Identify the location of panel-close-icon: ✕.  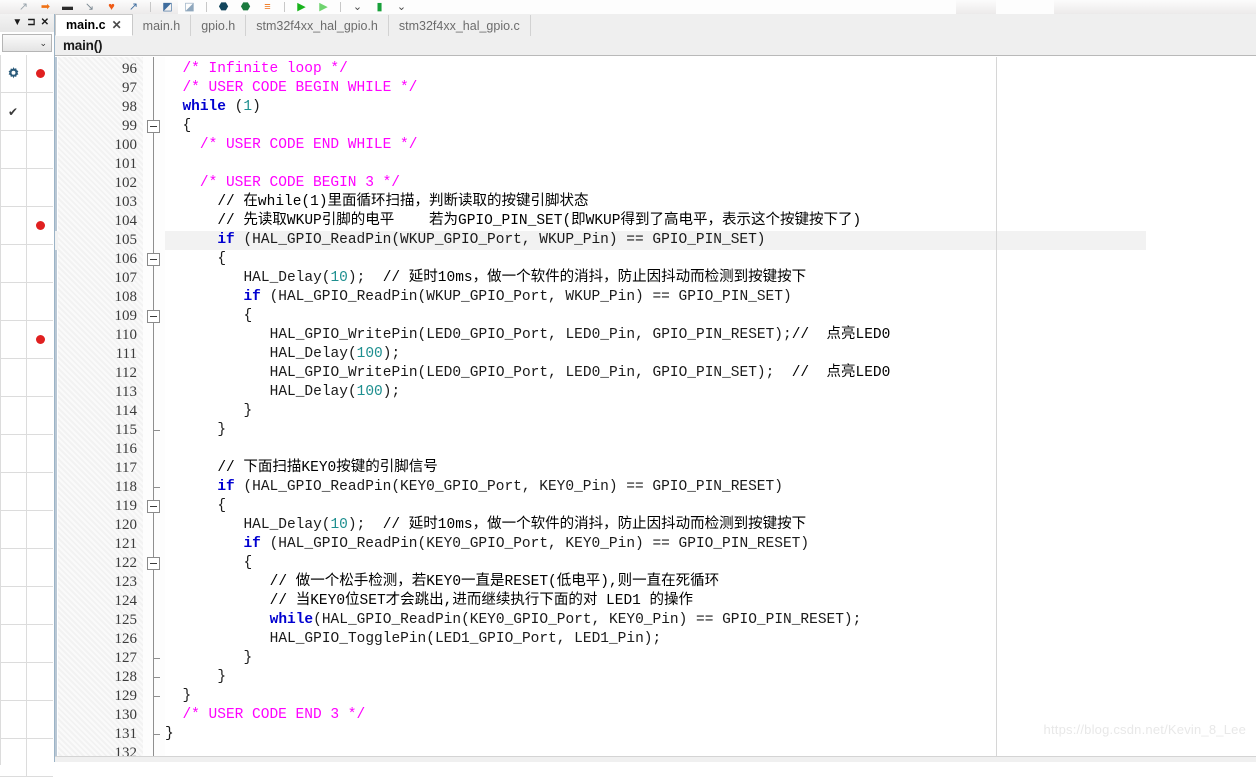
(45, 23).